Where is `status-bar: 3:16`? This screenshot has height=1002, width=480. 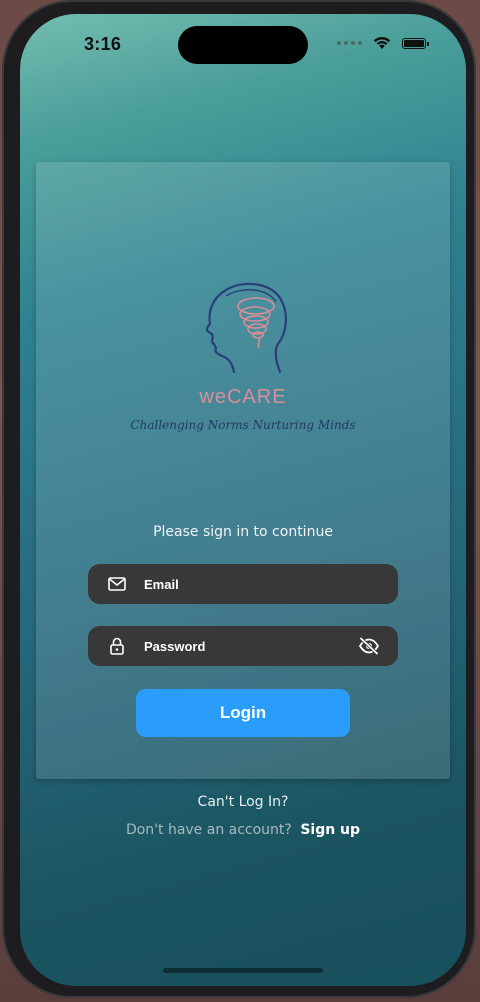 status-bar: 3:16 is located at coordinates (243, 42).